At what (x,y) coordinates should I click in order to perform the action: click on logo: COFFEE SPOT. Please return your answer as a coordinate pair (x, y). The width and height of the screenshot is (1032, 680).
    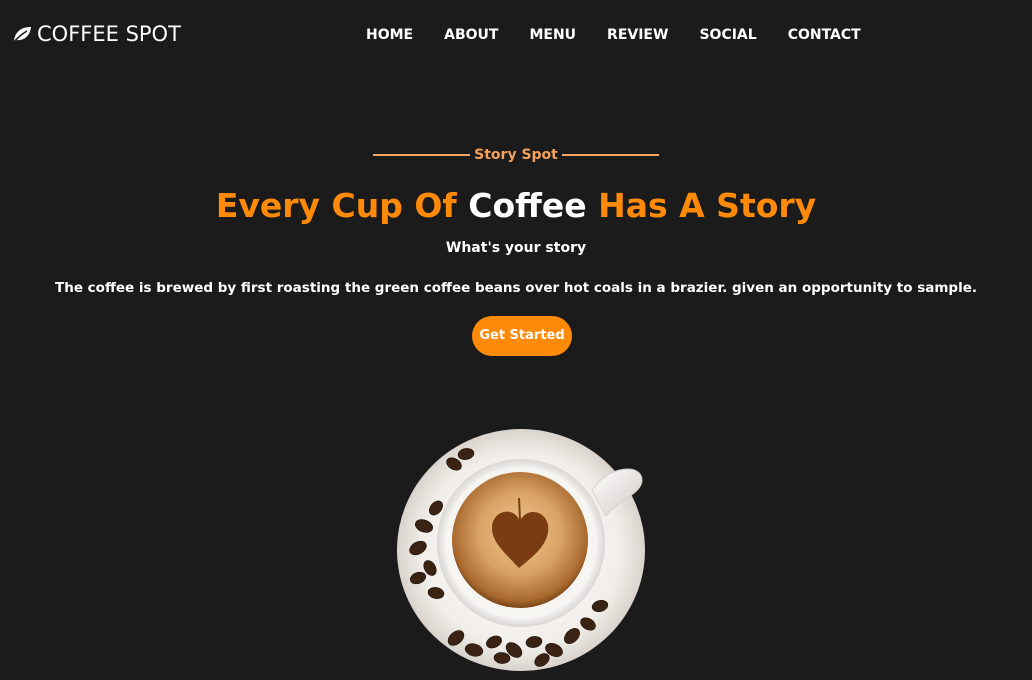
    Looking at the image, I should click on (96, 34).